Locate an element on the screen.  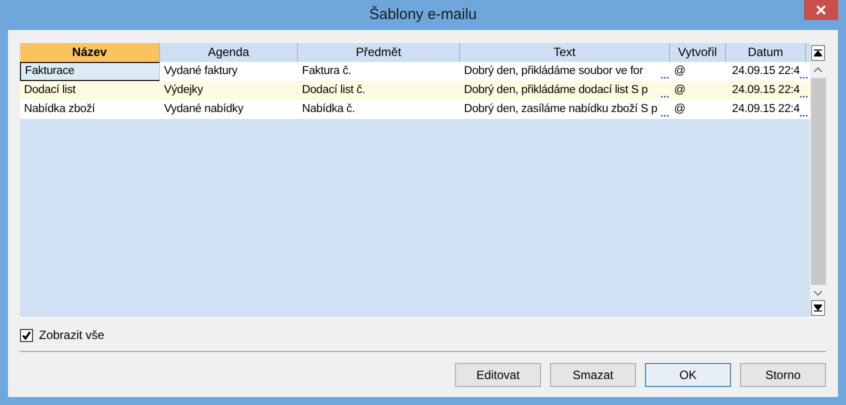
scroll-top-icon is located at coordinates (818, 53).